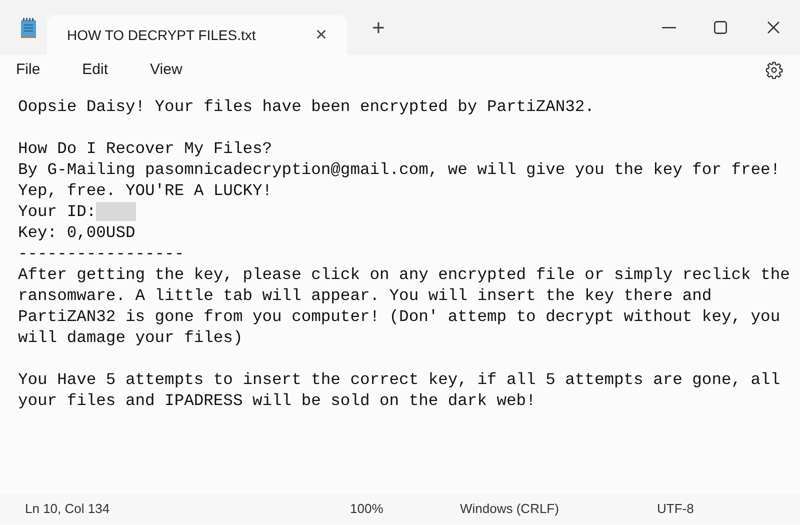 The height and width of the screenshot is (525, 800). What do you see at coordinates (77, 232) in the screenshot?
I see `text-line: Key: 0,00USD` at bounding box center [77, 232].